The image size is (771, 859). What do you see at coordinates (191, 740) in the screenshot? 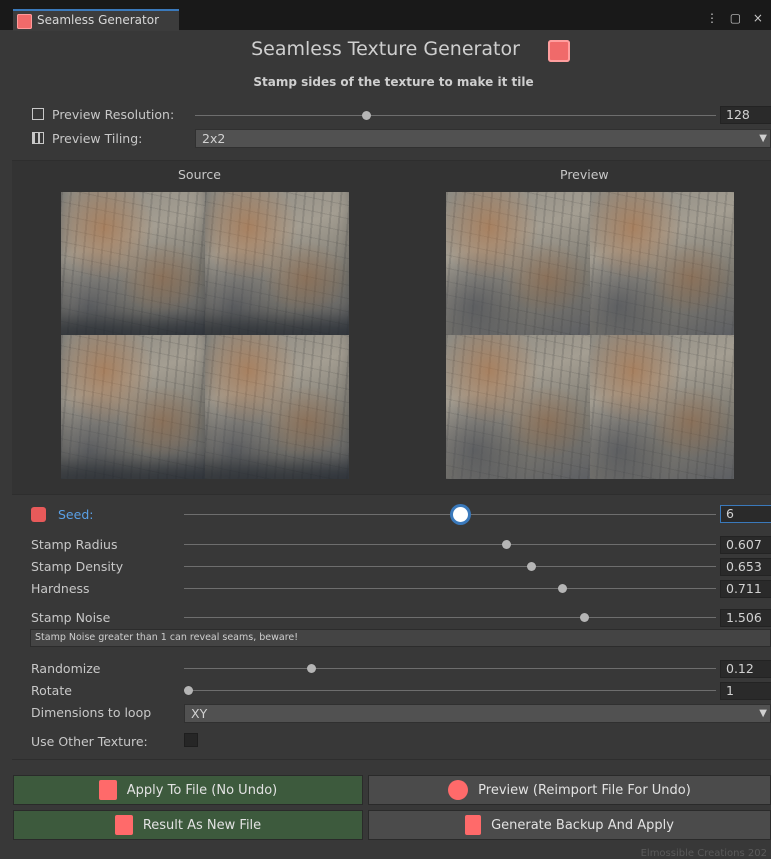
I see `use-other-texture-checkbox` at bounding box center [191, 740].